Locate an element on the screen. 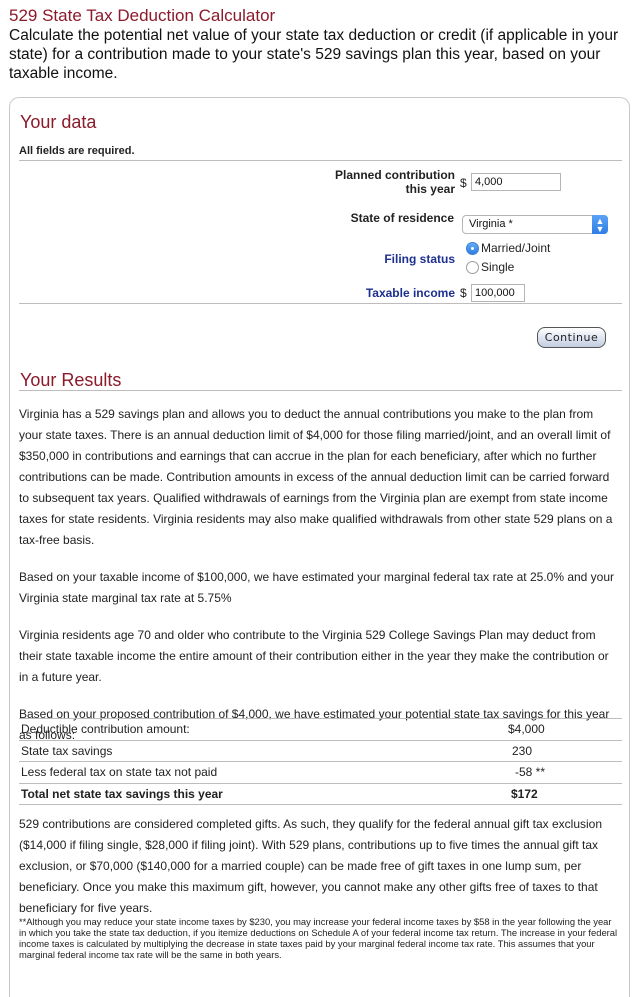 This screenshot has height=997, width=639. filing-option-married-joint: Married/Joint is located at coordinates (508, 248).